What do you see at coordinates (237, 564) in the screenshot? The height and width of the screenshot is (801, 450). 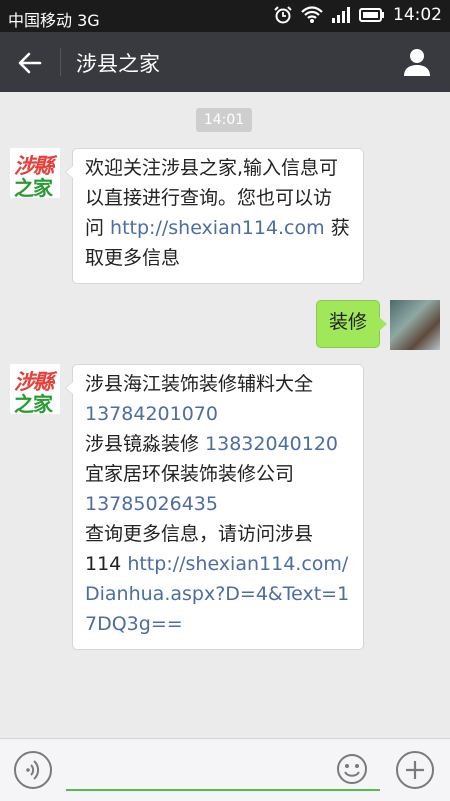 I see `website-link: http://shexian114.com/` at bounding box center [237, 564].